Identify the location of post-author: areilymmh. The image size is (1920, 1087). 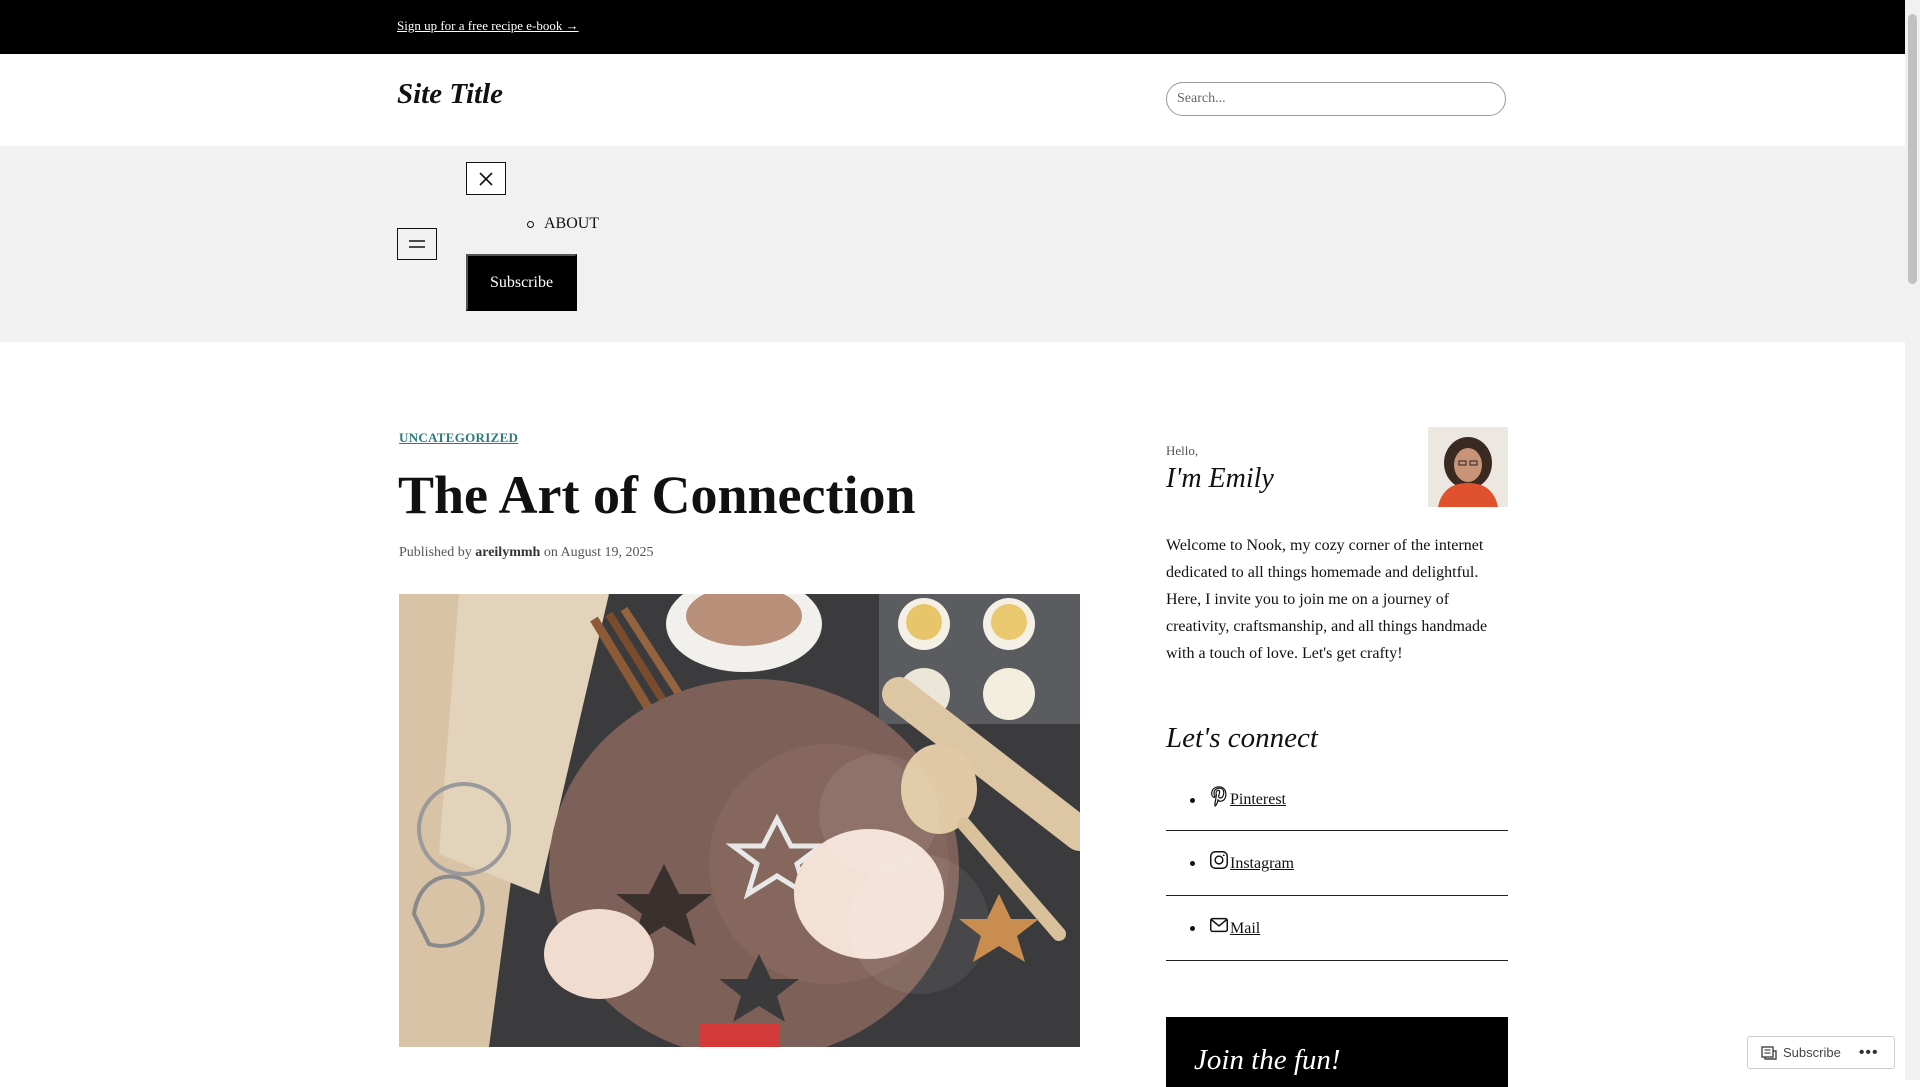
(507, 552).